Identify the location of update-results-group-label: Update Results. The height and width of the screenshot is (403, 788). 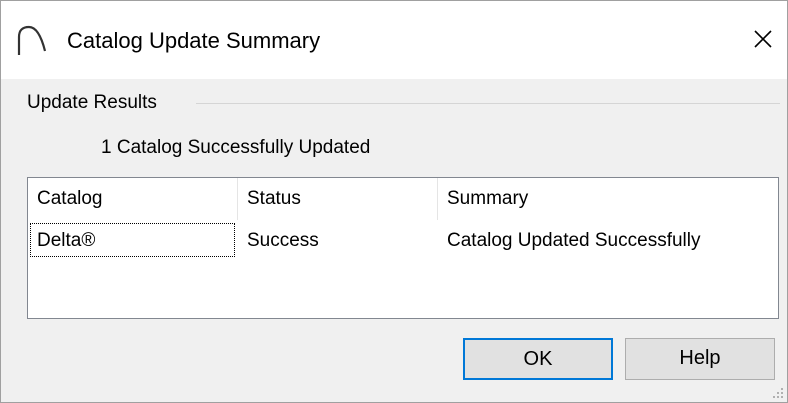
(97, 103).